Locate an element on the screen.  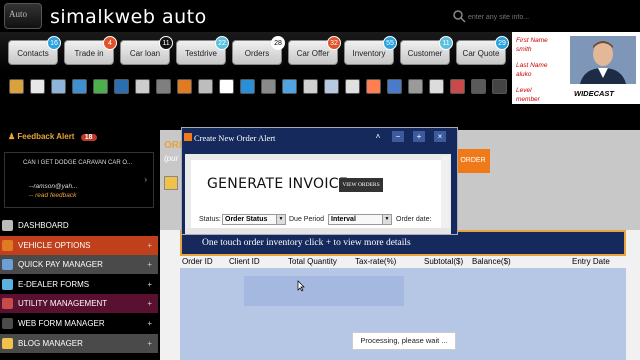
document-icon is located at coordinates (331, 86).